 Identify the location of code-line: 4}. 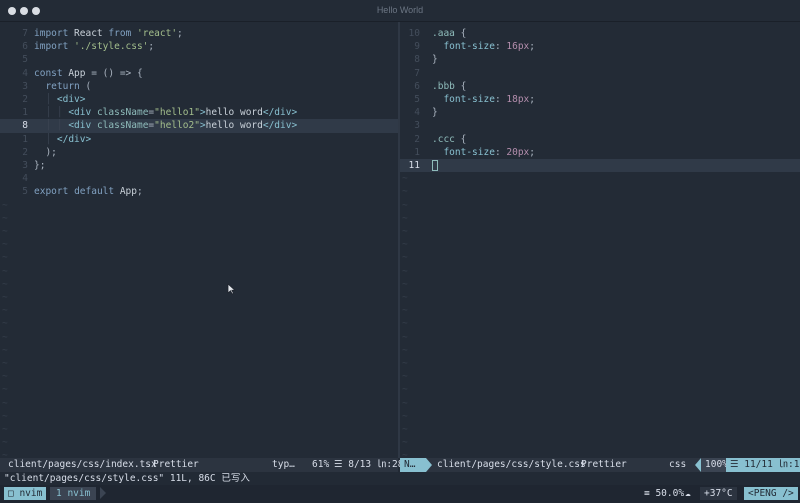
(600, 112).